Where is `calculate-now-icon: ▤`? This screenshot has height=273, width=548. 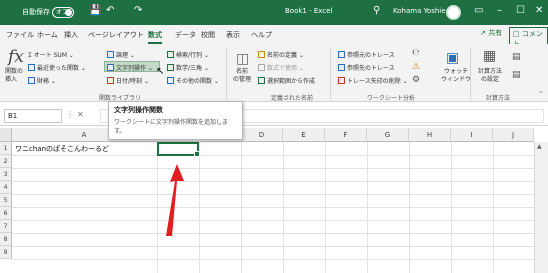
calculate-now-icon: ▤ is located at coordinates (516, 57).